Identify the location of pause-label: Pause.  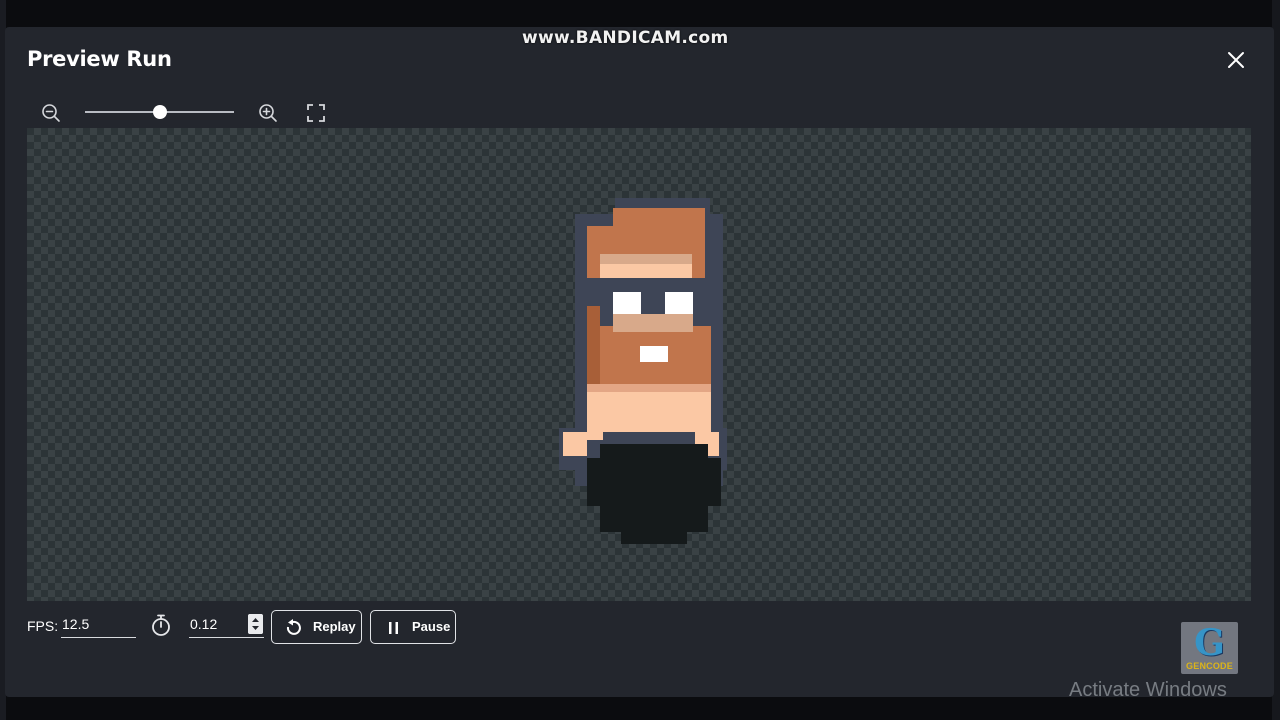
(431, 626).